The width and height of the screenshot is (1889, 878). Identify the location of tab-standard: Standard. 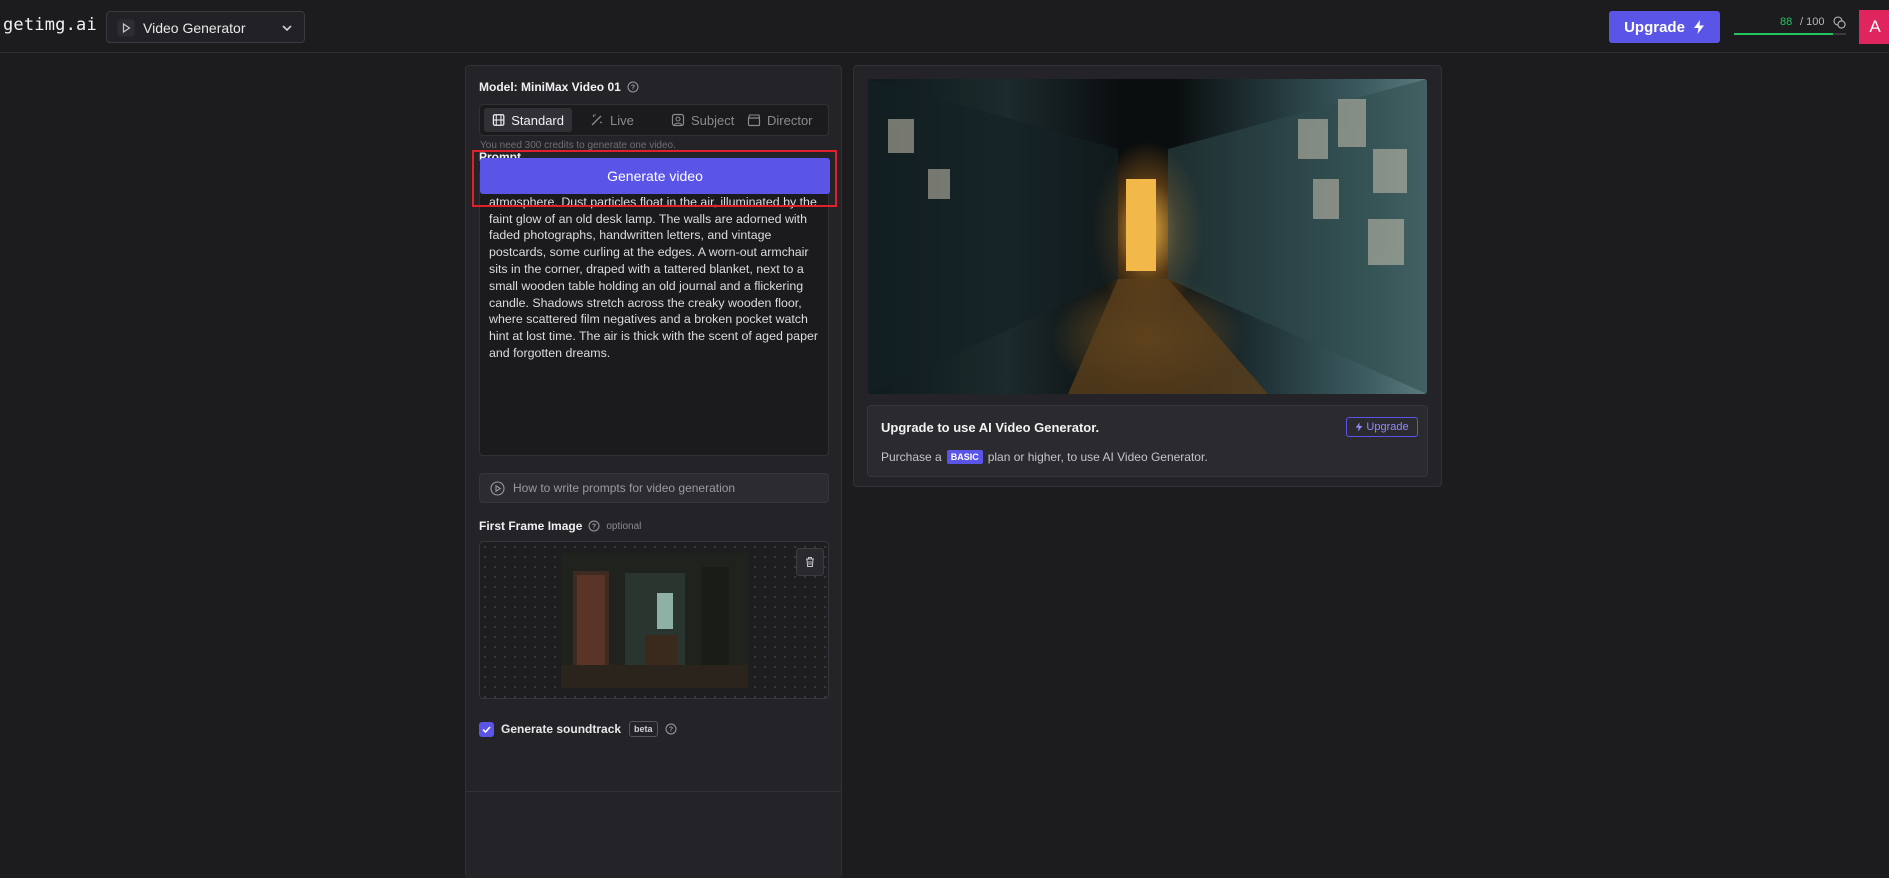
(528, 120).